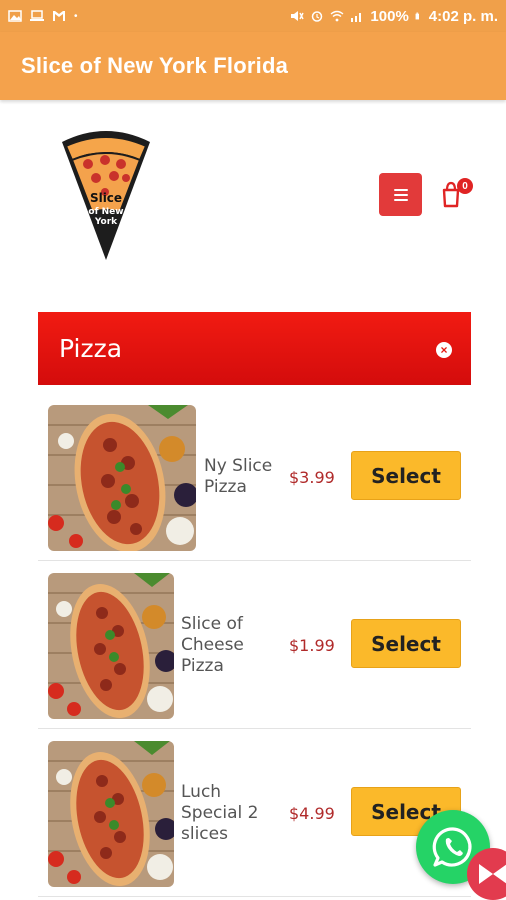 The width and height of the screenshot is (506, 900). I want to click on signal-icon, so click(356, 17).